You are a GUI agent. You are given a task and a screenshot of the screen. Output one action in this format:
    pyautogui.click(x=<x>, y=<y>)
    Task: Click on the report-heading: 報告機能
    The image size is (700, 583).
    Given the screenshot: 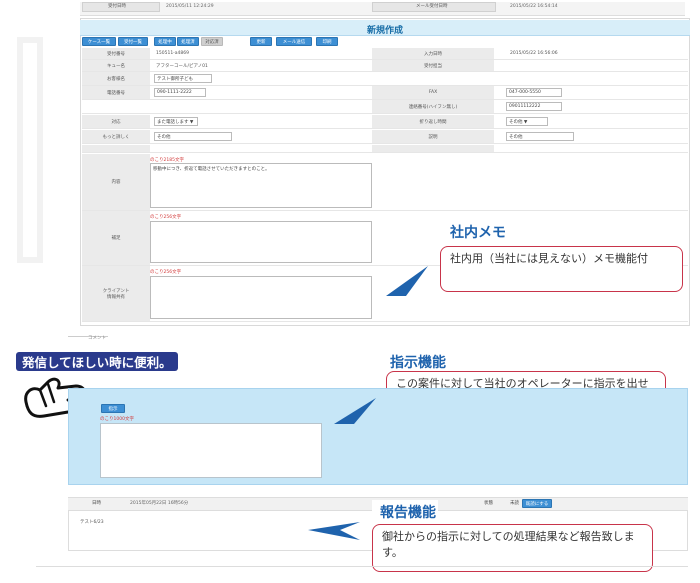 What is the action you would take?
    pyautogui.click(x=408, y=513)
    